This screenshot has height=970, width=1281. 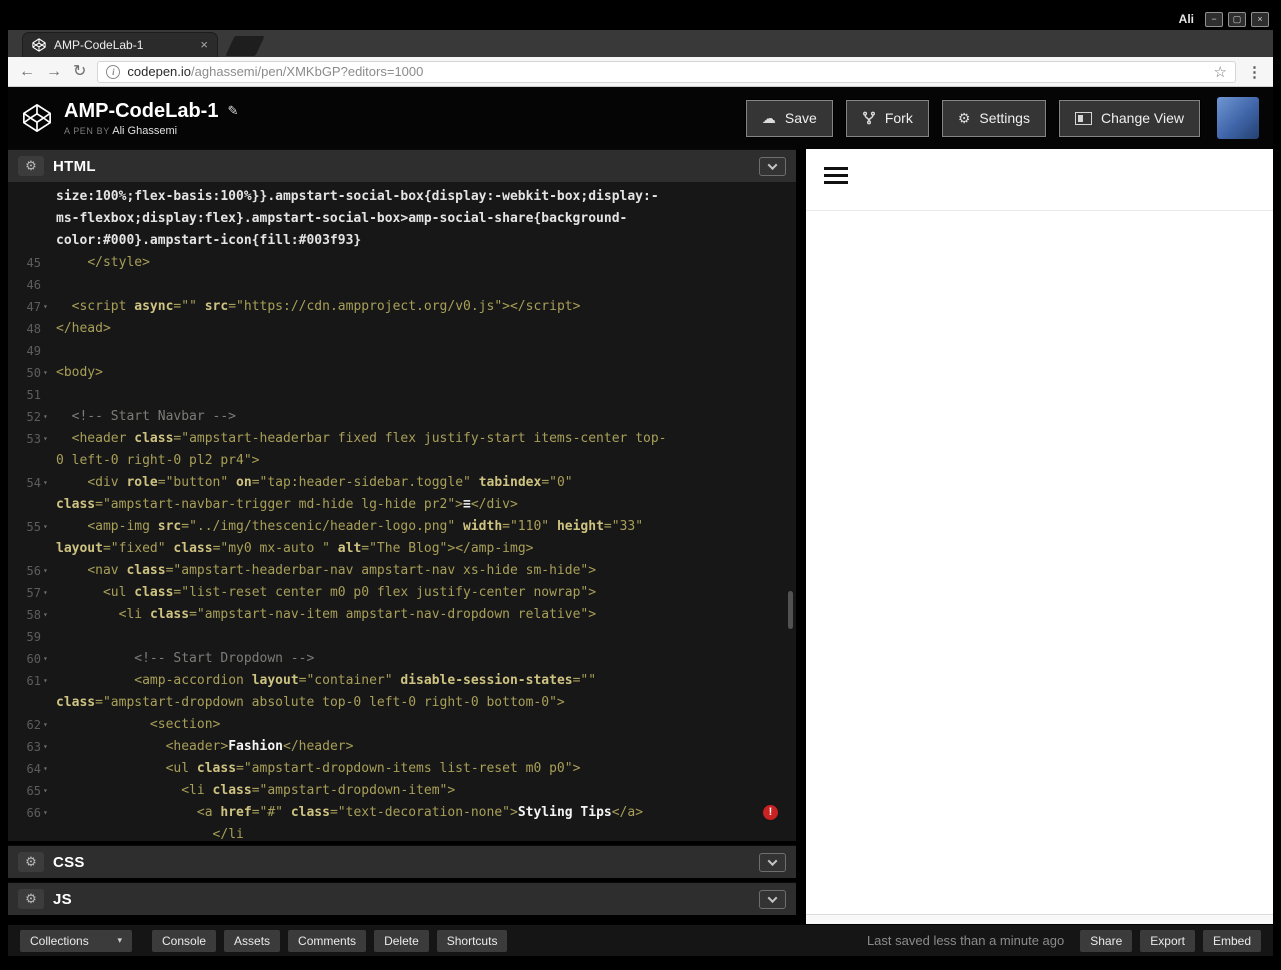 I want to click on code-line: 62 ▾ <section>, so click(x=402, y=725).